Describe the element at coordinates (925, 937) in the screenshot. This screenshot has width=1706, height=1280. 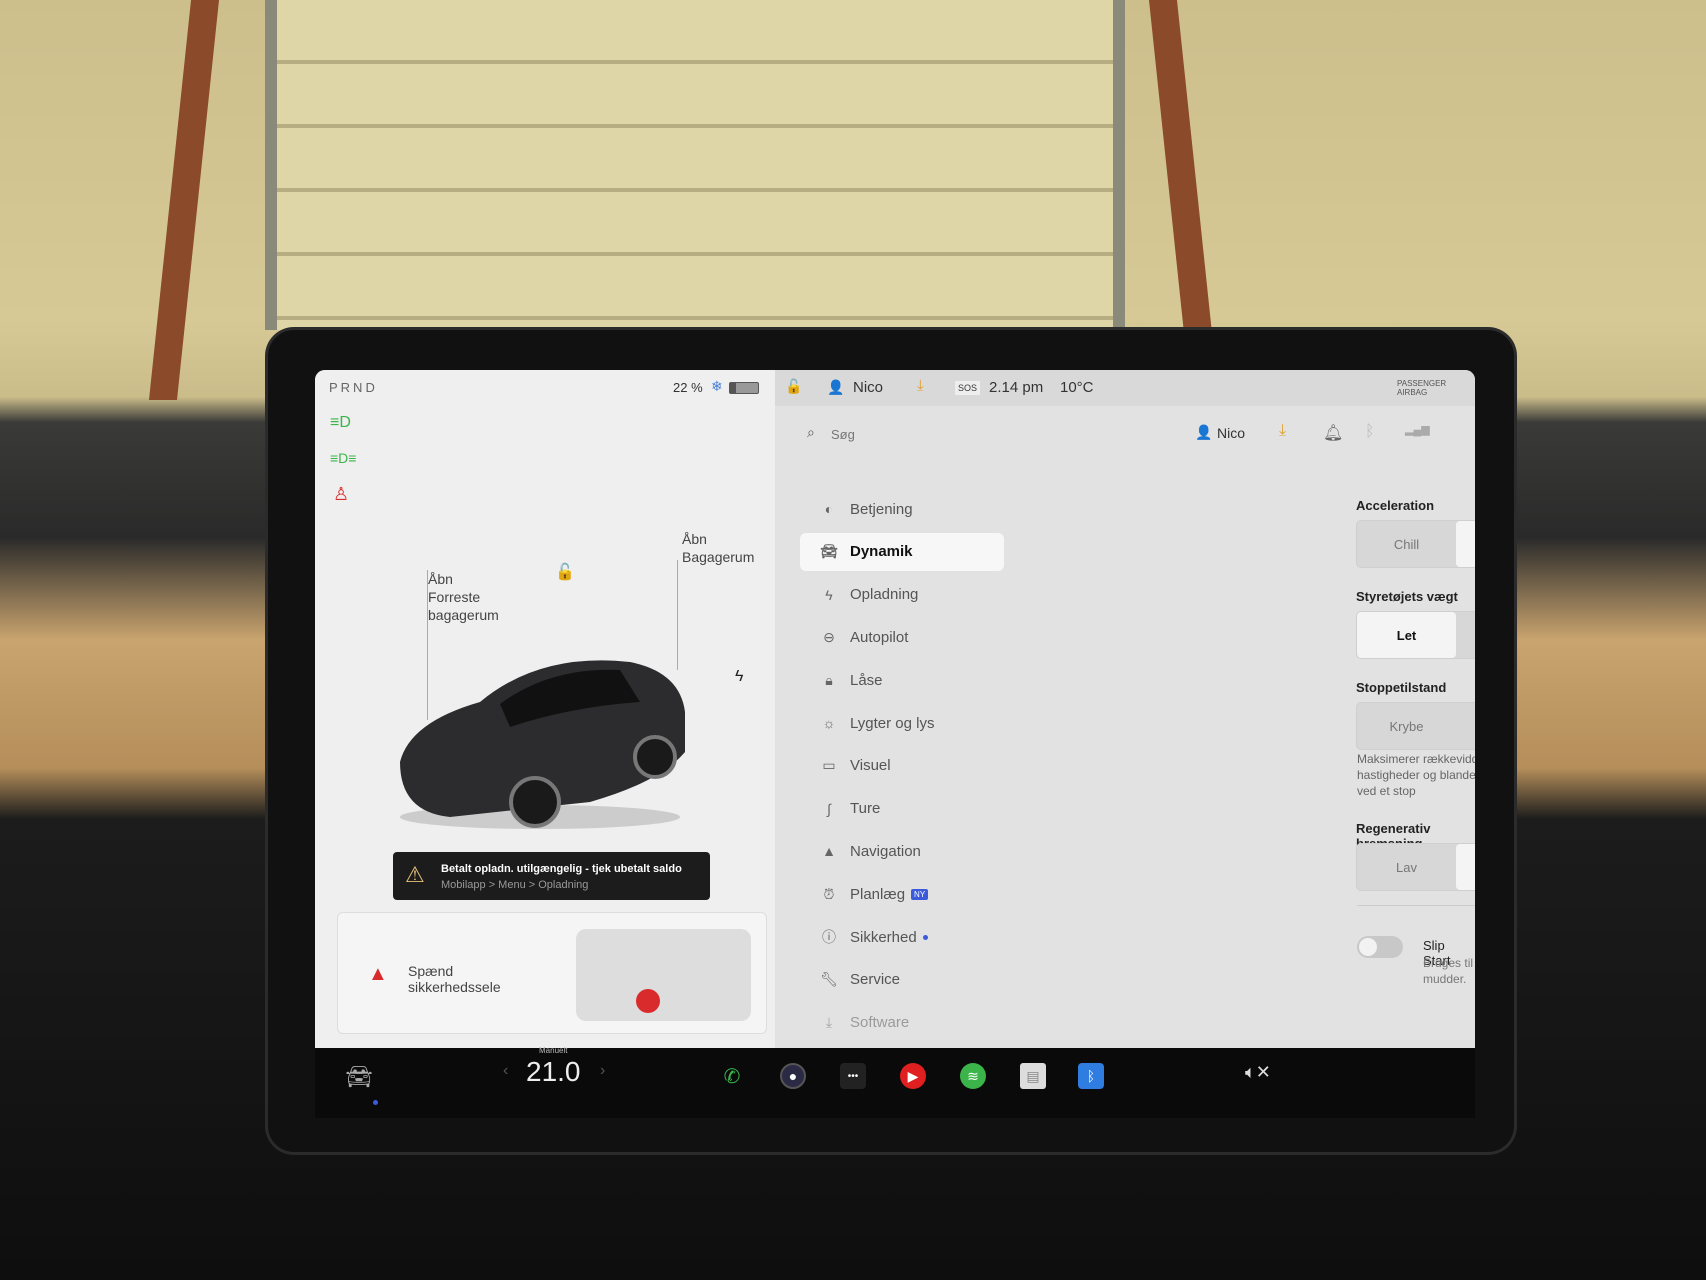
I see `notification-dot` at that location.